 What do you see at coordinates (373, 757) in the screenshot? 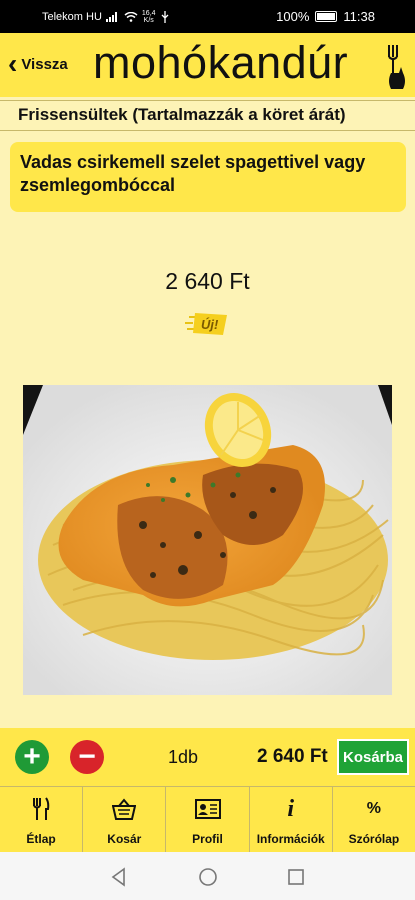
I see `add-to-cart-button: Kosárba` at bounding box center [373, 757].